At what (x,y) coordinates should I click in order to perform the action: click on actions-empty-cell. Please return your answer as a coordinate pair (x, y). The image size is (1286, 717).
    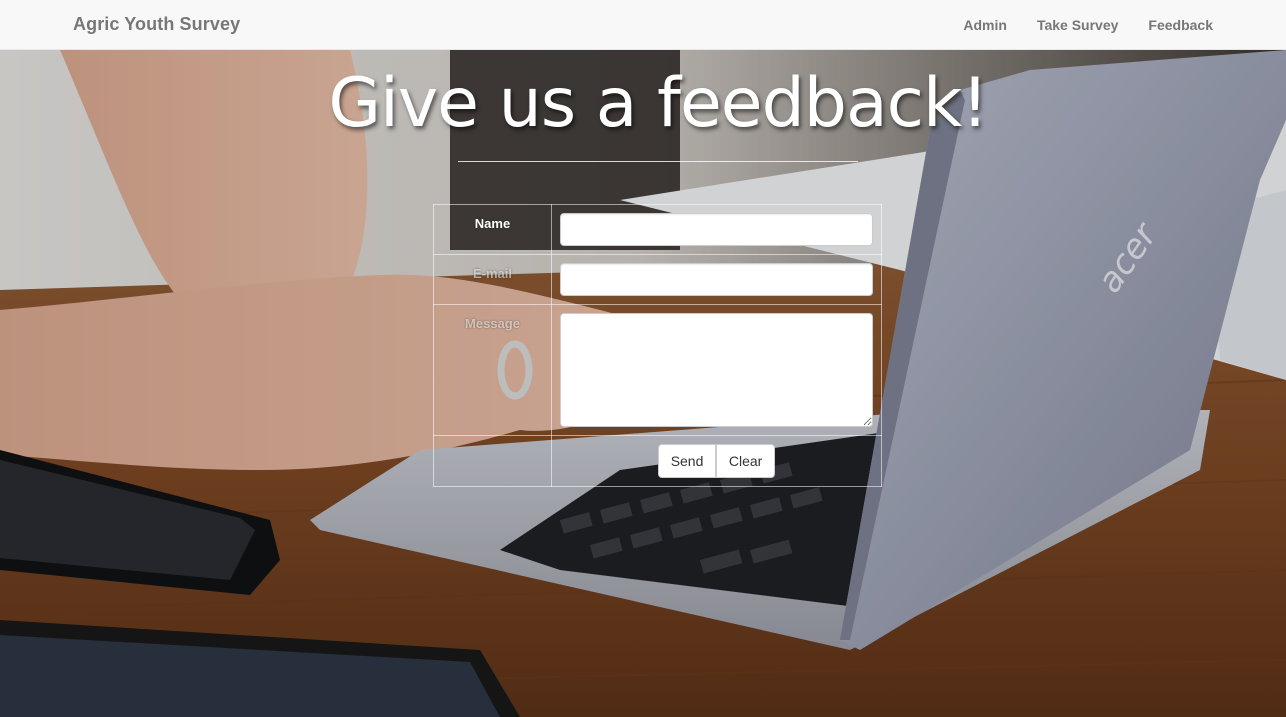
    Looking at the image, I should click on (492, 461).